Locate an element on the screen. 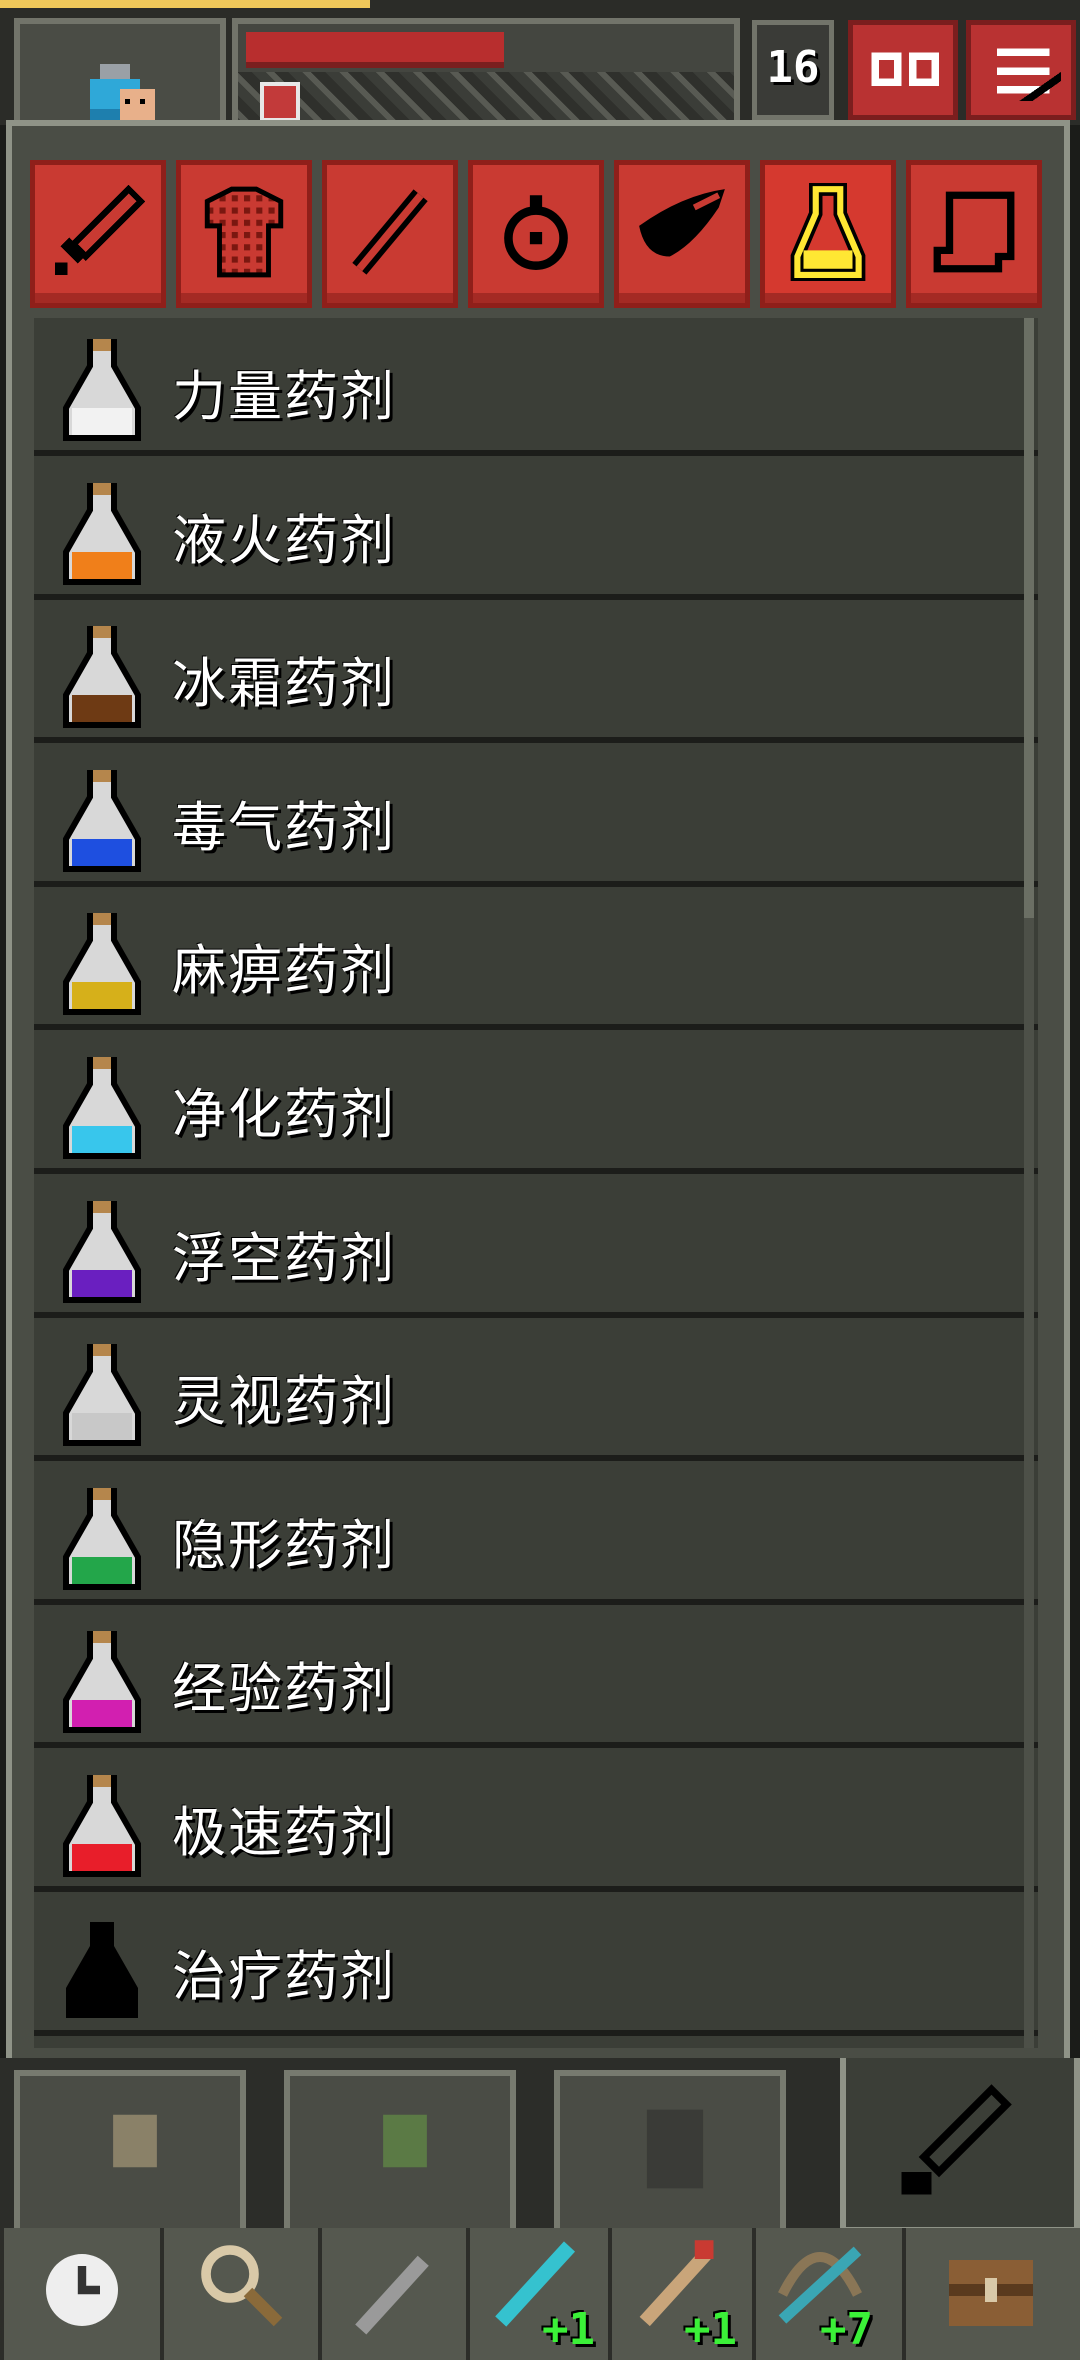 The image size is (1080, 2360). weapon-tab is located at coordinates (960, 2145).